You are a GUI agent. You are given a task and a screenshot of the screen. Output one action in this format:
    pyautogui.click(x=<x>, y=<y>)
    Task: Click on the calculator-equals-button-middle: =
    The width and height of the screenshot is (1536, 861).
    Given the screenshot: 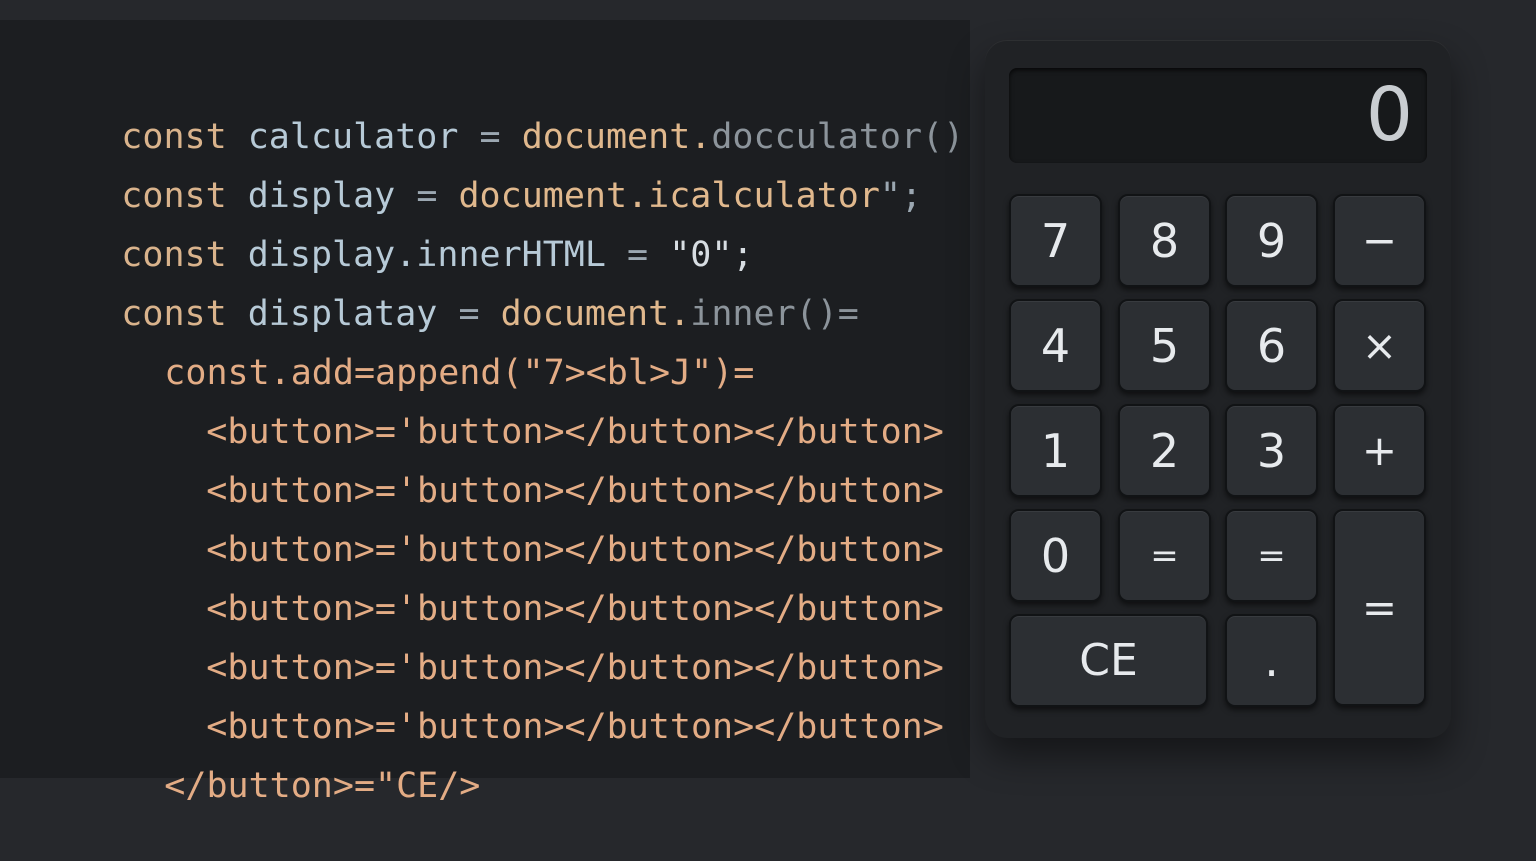 What is the action you would take?
    pyautogui.click(x=1271, y=555)
    